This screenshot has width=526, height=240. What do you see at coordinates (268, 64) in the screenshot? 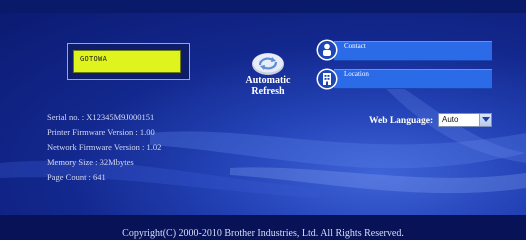
I see `refresh-icon` at bounding box center [268, 64].